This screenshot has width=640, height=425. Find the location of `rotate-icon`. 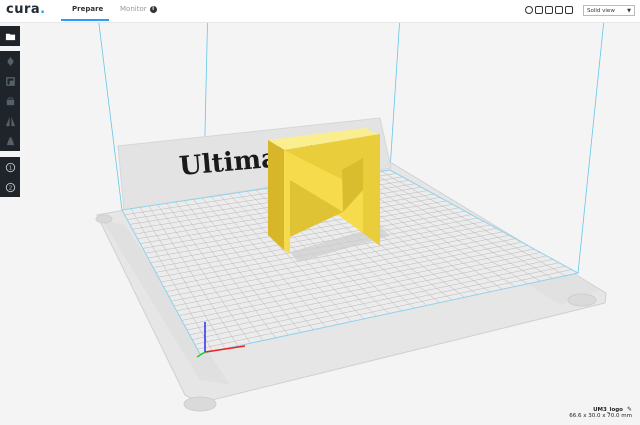

rotate-icon is located at coordinates (10, 100).